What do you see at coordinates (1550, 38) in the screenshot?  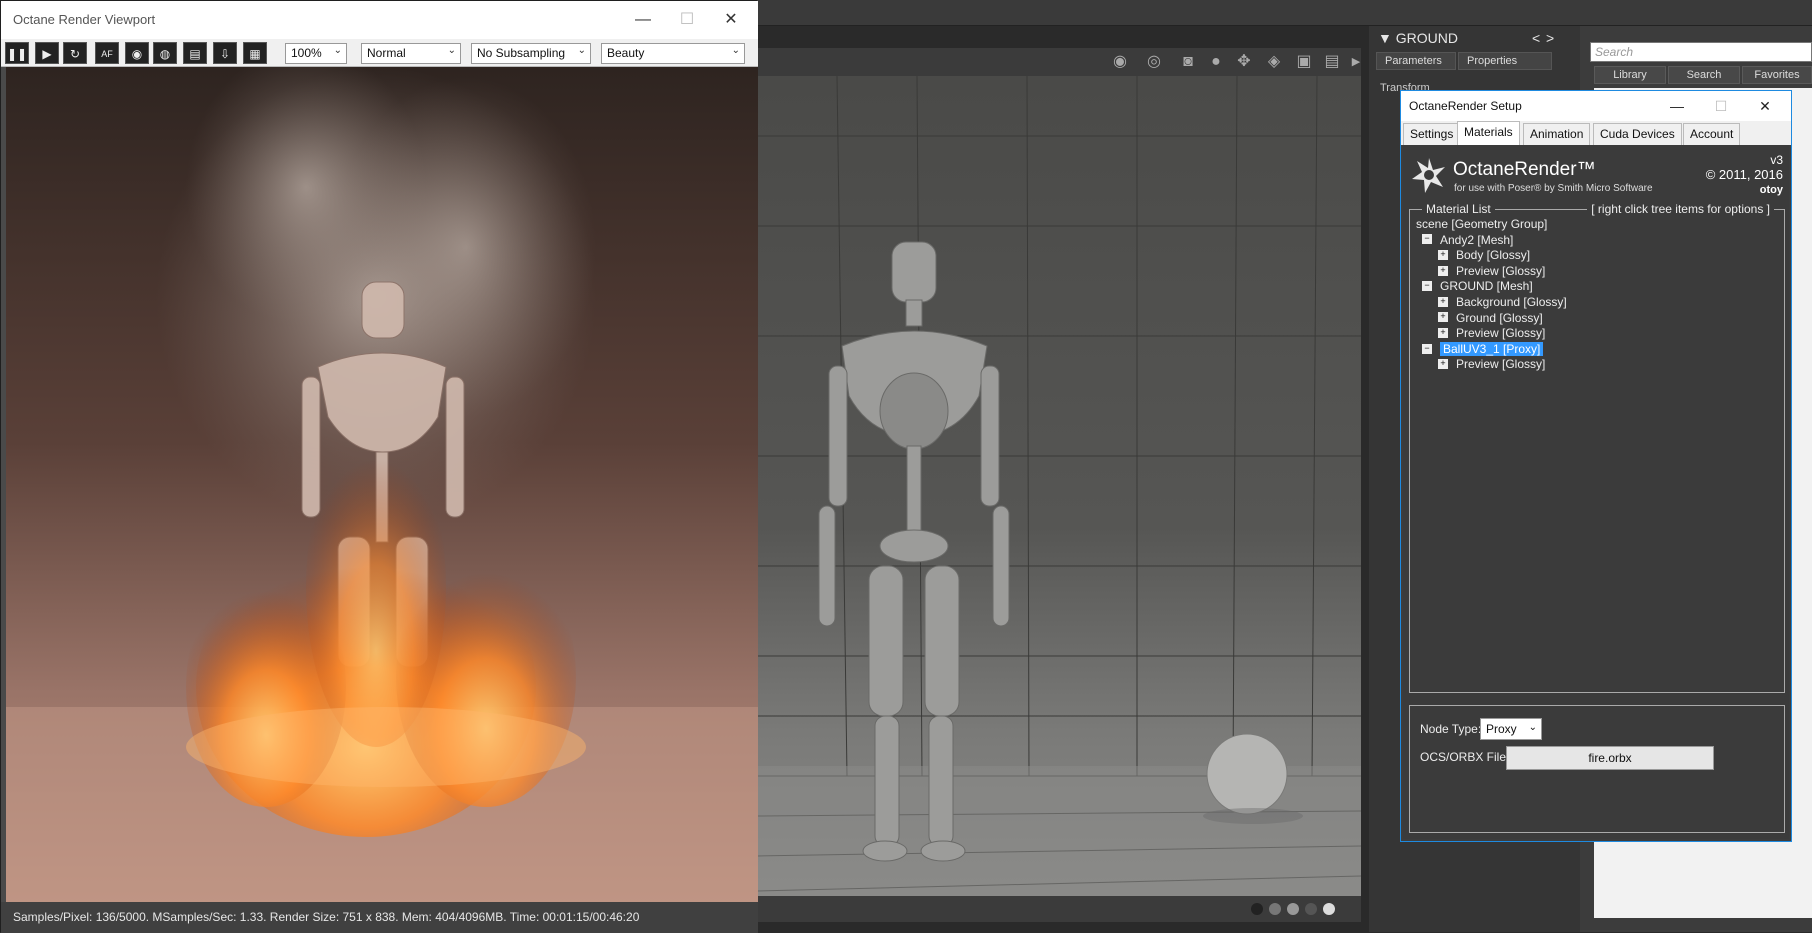 I see `next-arrow-icon: >` at bounding box center [1550, 38].